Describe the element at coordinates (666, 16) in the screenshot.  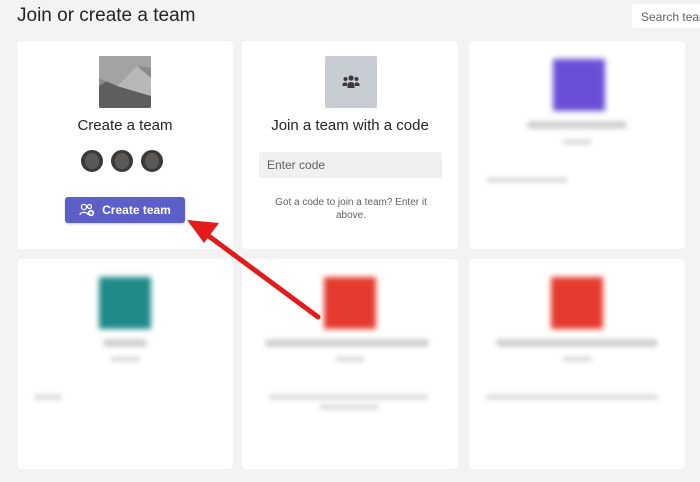
I see `search-input: Search teams` at that location.